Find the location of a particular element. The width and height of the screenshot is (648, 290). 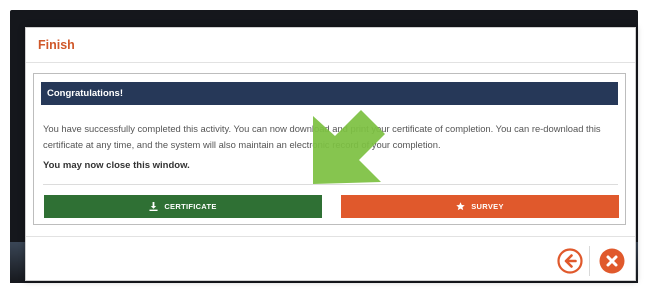

divider is located at coordinates (330, 184).